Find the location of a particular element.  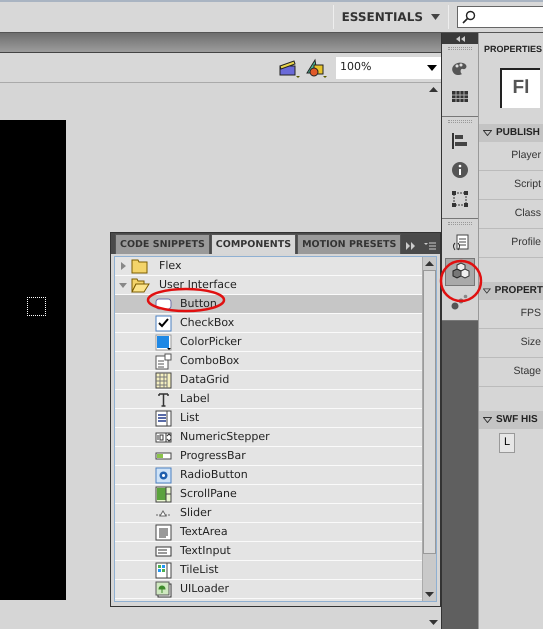

field-label: FPS is located at coordinates (530, 313).